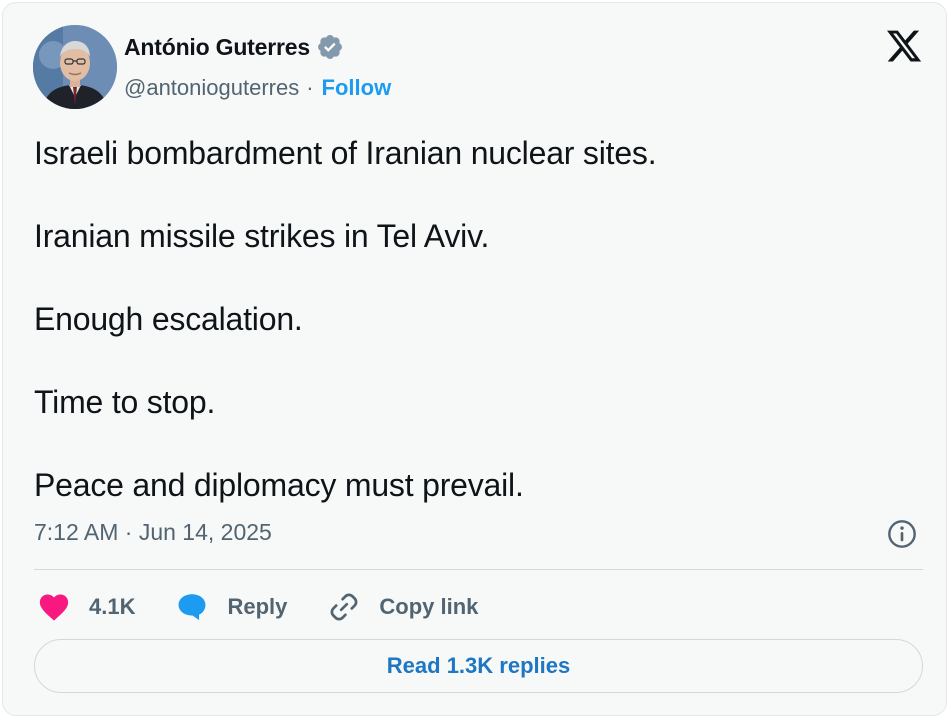 Image resolution: width=951 pixels, height=720 pixels. Describe the element at coordinates (902, 534) in the screenshot. I see `info-icon` at that location.